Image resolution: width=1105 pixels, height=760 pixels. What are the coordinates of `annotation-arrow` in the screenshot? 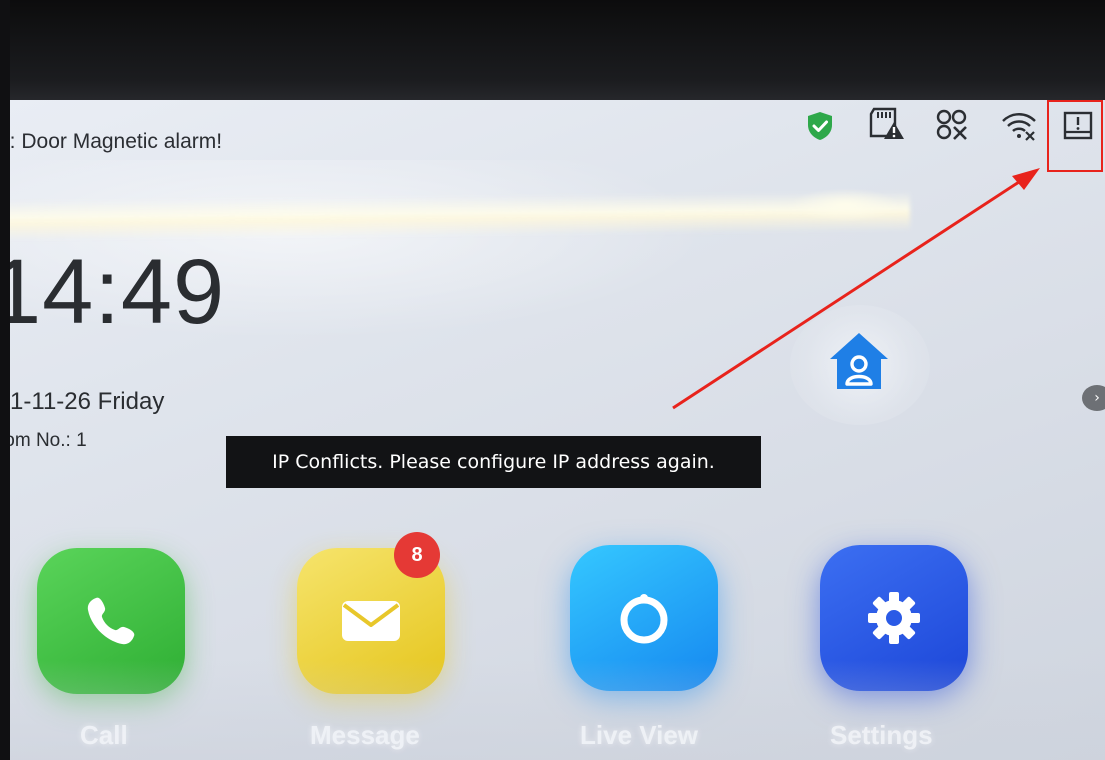 It's located at (856, 289).